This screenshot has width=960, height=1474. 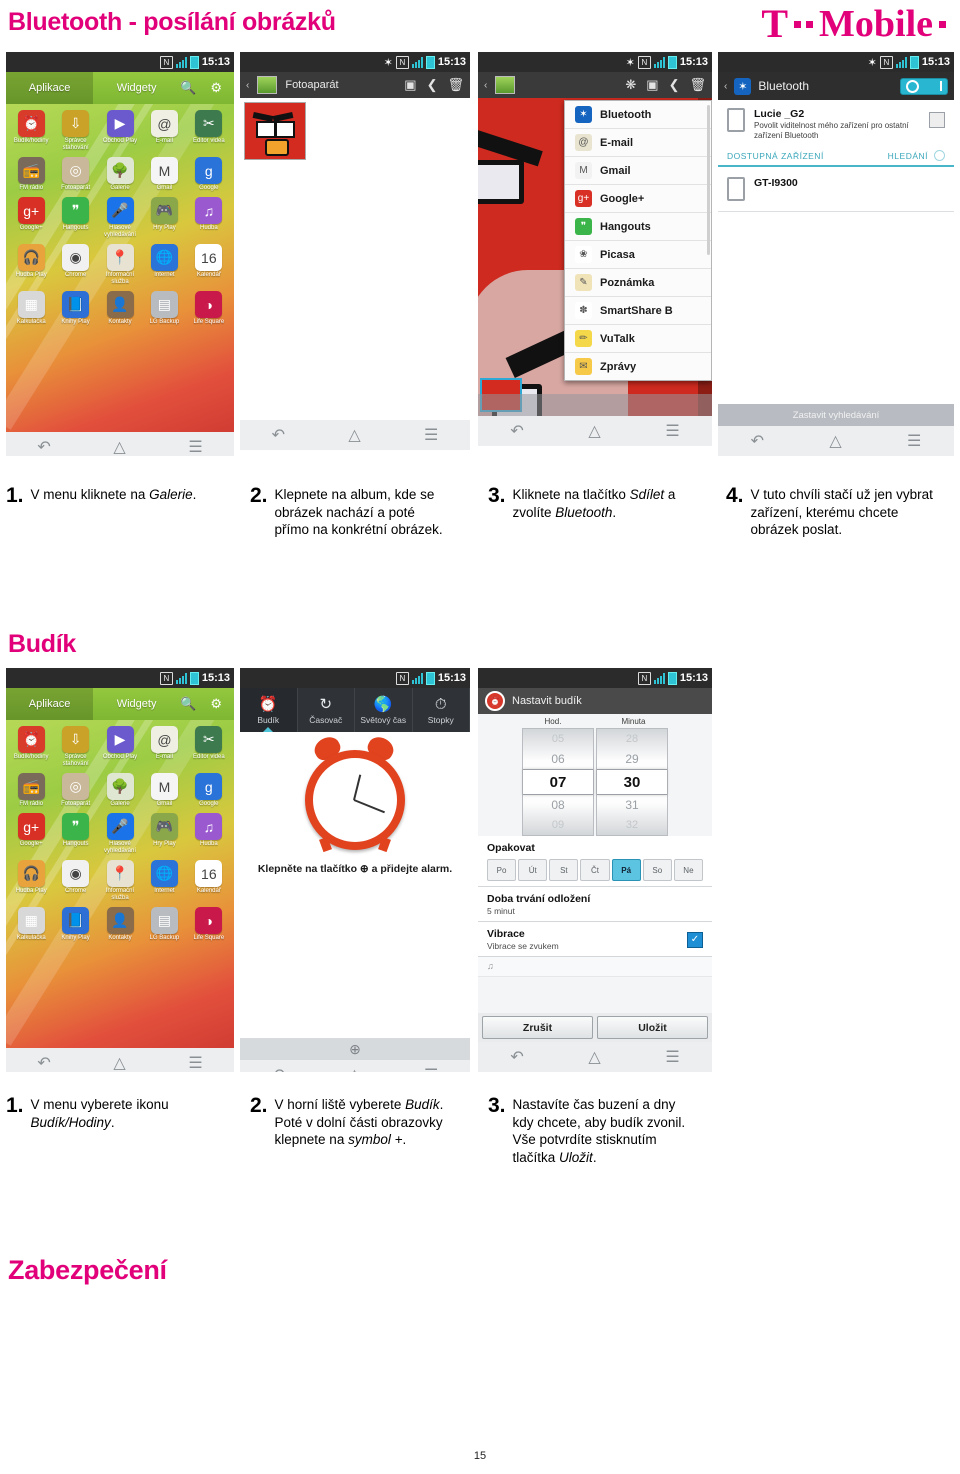 I want to click on share-item-e-mail: @ E-mail, so click(x=638, y=143).